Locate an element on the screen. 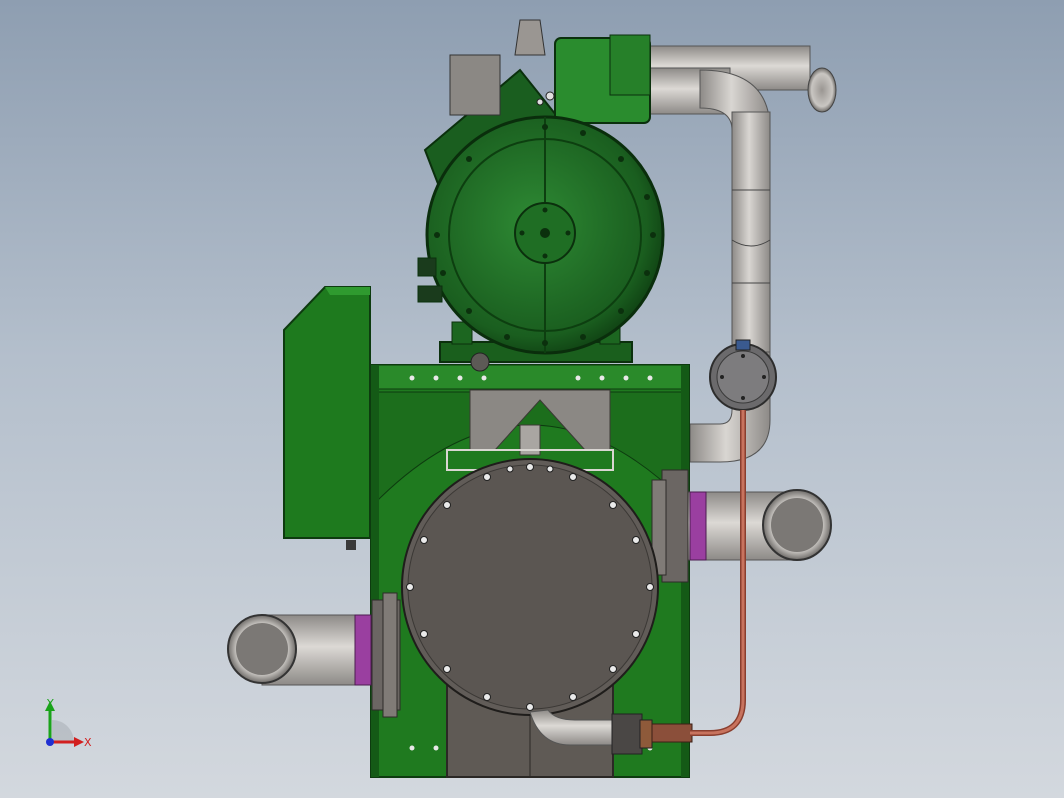  triad-x-label: X is located at coordinates (88, 742).